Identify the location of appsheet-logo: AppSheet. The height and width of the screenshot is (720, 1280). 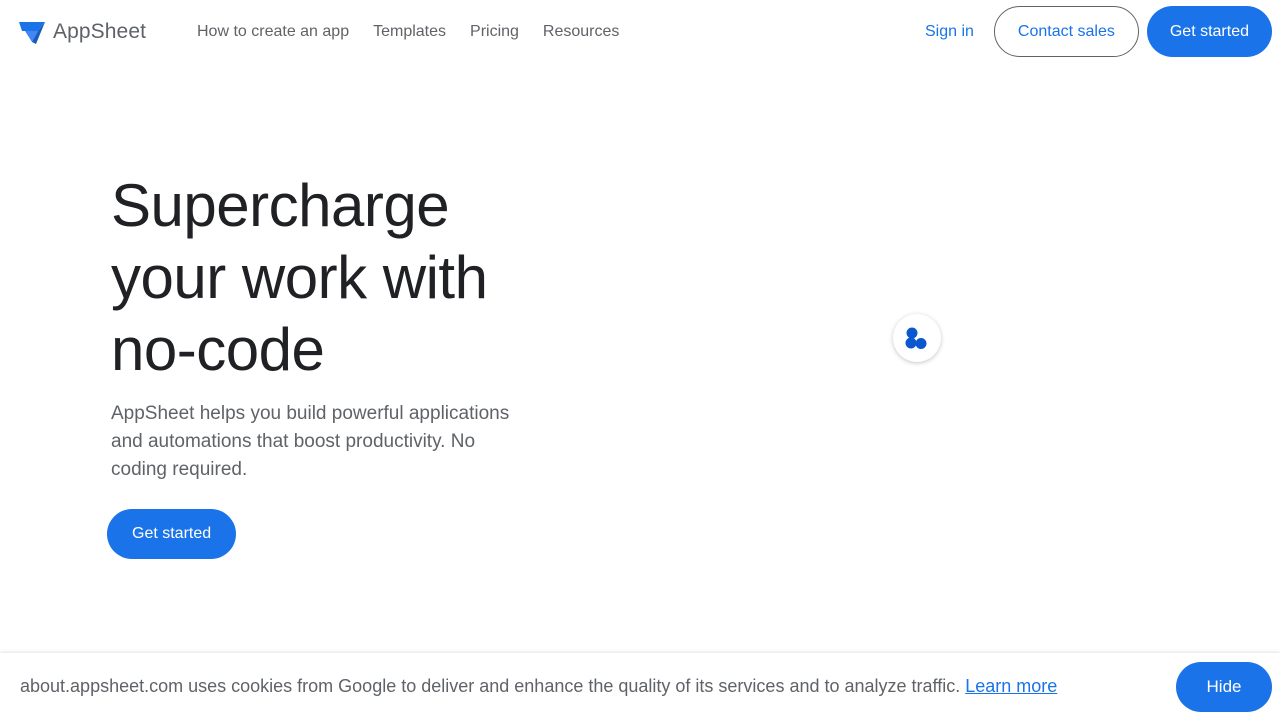
(82, 32).